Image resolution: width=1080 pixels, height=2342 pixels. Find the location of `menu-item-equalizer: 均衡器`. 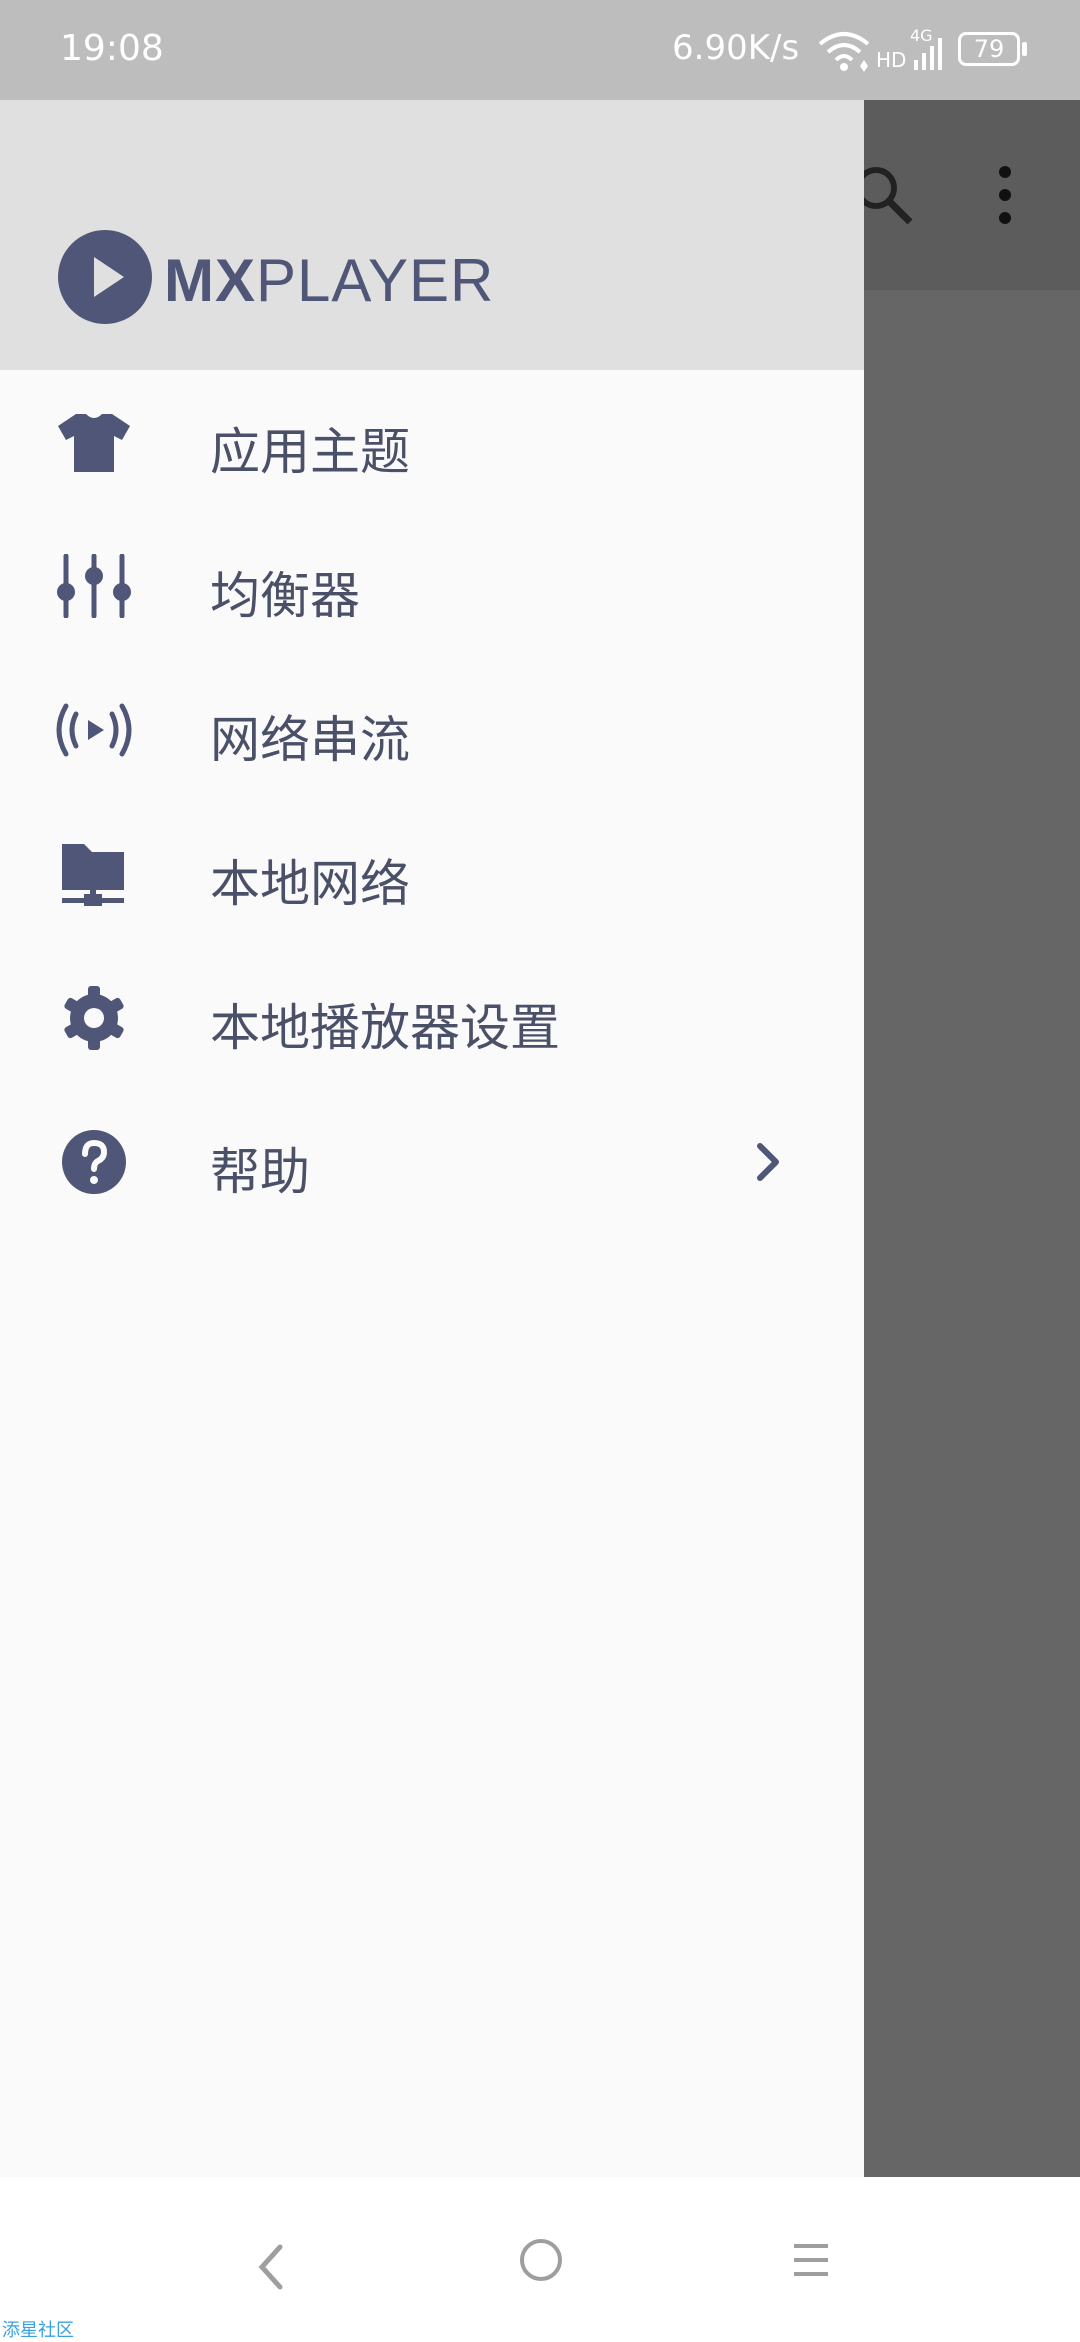

menu-item-equalizer: 均衡器 is located at coordinates (432, 586).